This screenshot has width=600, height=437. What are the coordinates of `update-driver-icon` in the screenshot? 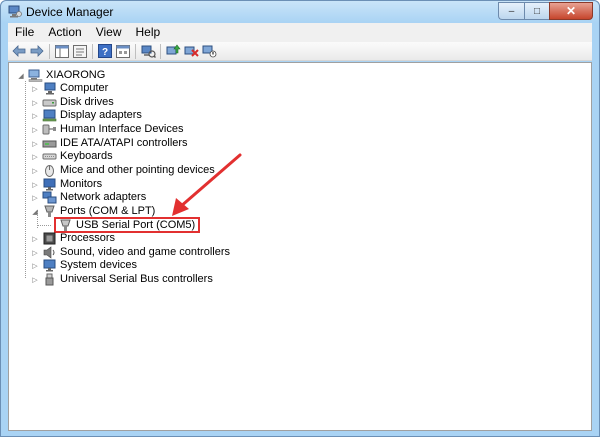 It's located at (173, 49).